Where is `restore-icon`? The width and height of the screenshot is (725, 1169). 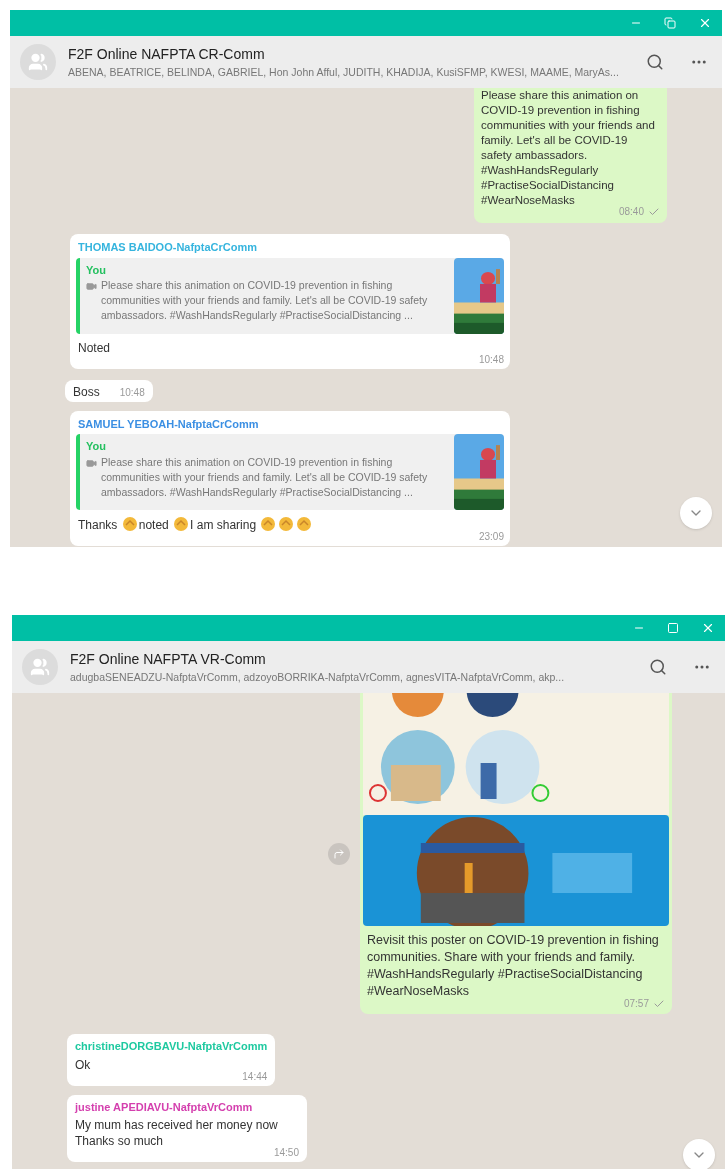 restore-icon is located at coordinates (670, 23).